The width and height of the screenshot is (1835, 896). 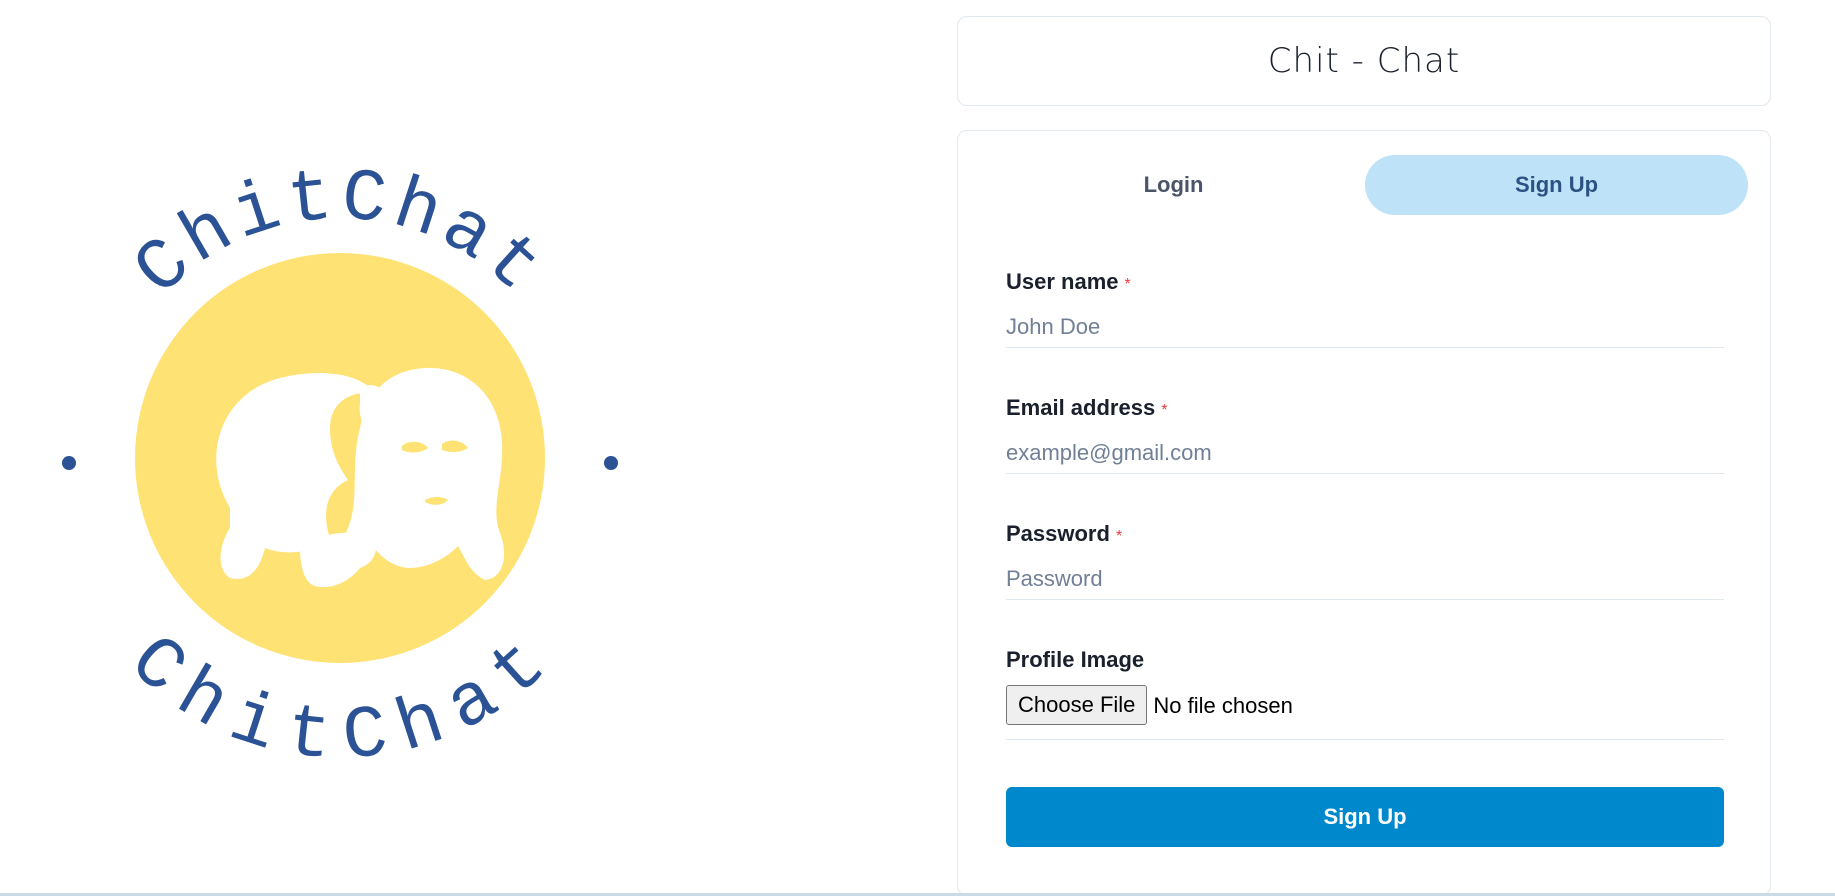 I want to click on logo-dot-right, so click(x=611, y=463).